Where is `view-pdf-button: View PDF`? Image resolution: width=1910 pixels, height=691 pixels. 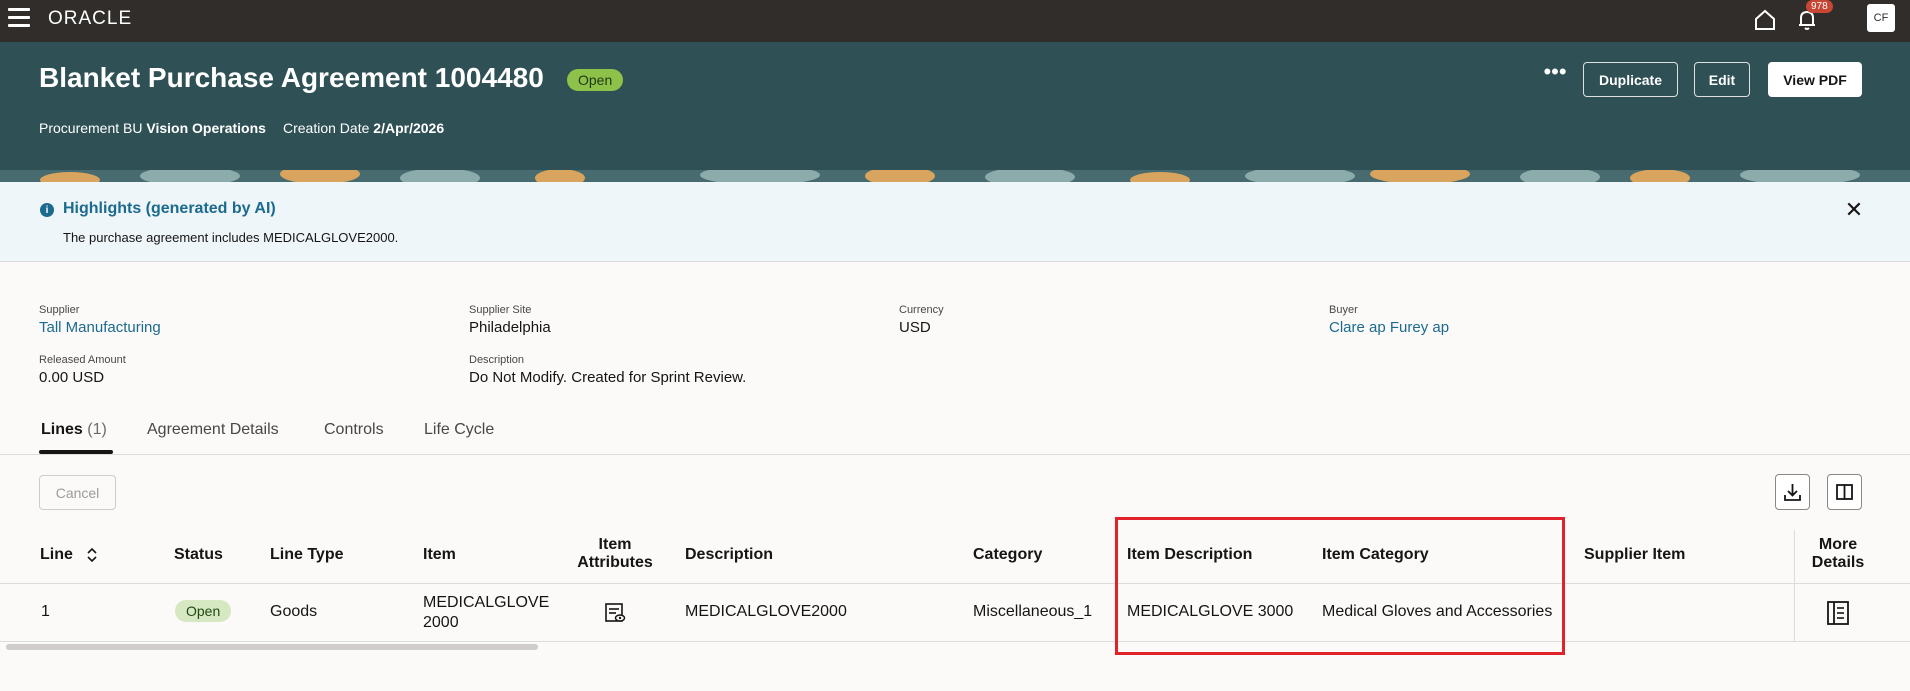 view-pdf-button: View PDF is located at coordinates (1815, 79).